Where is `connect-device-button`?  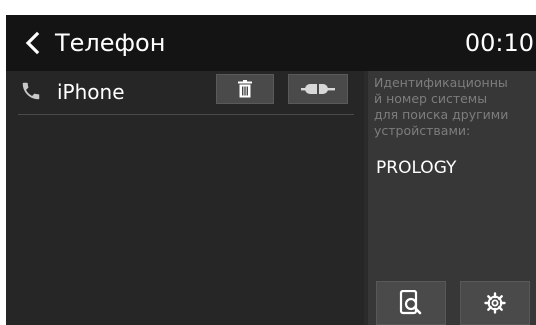 connect-device-button is located at coordinates (318, 89).